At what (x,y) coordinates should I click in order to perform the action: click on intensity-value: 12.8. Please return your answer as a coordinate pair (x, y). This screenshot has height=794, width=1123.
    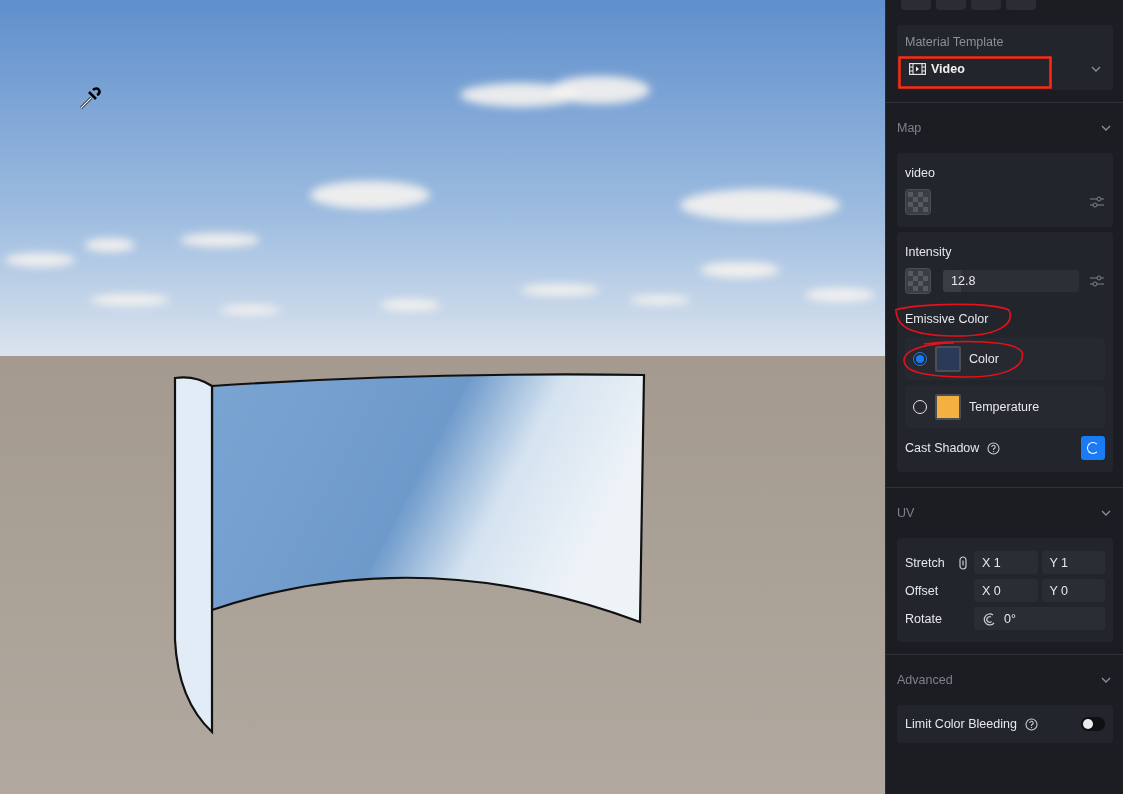
    Looking at the image, I should click on (963, 281).